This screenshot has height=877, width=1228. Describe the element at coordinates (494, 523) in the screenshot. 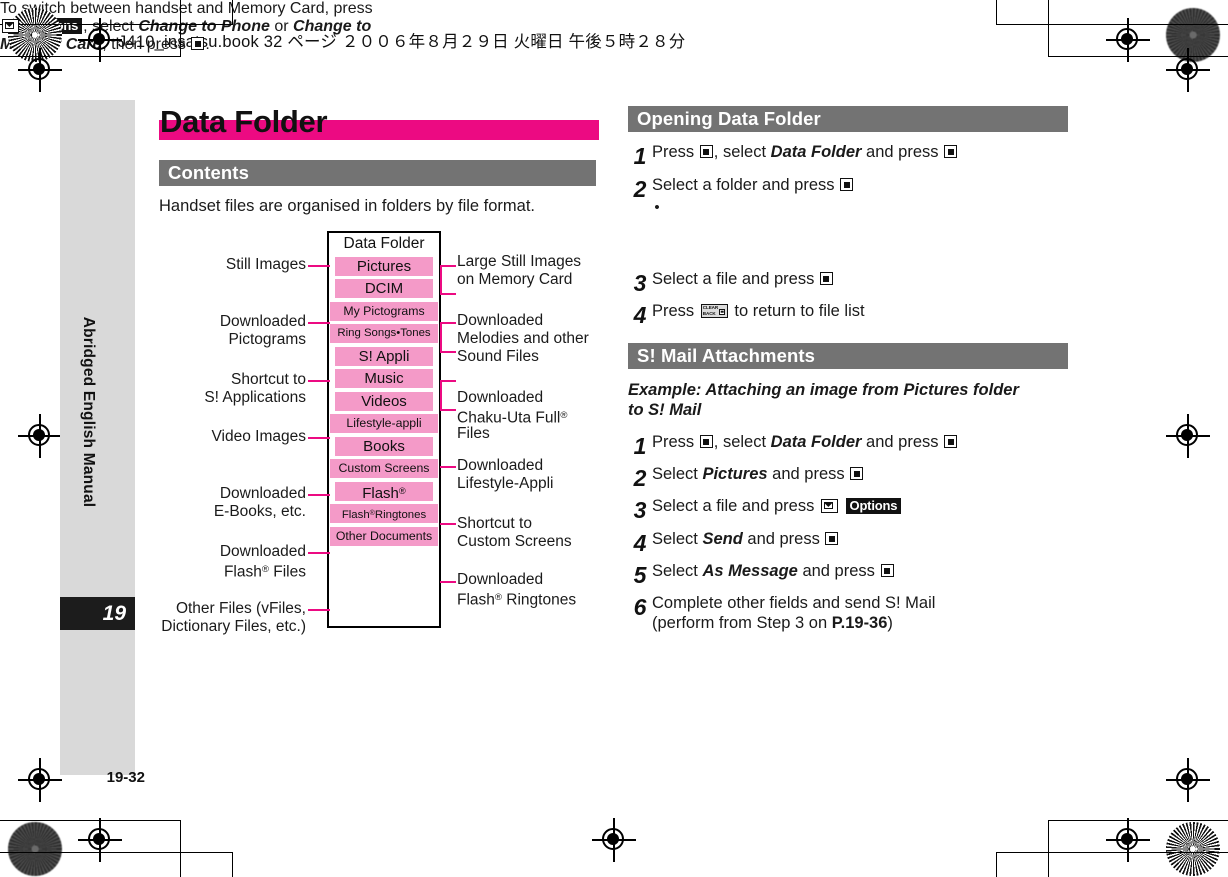

I see `diagram-right-label-custom-screens-1: Shortcut to` at that location.